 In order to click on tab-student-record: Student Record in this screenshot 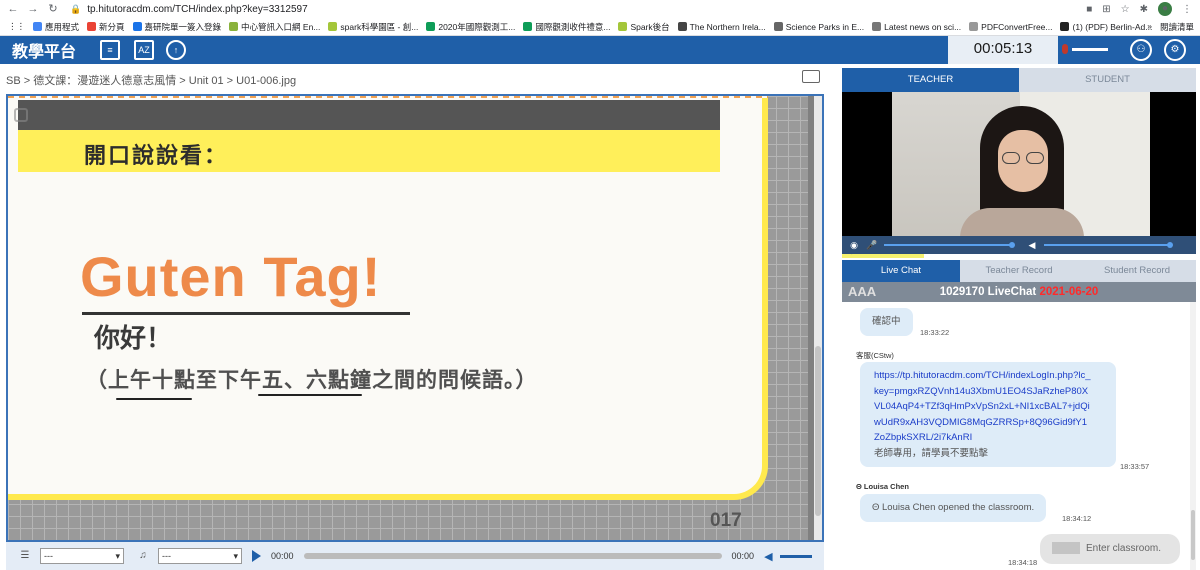, I will do `click(1137, 271)`.